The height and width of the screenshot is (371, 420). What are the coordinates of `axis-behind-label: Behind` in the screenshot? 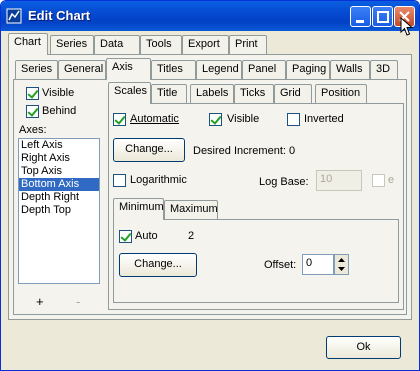 It's located at (59, 111).